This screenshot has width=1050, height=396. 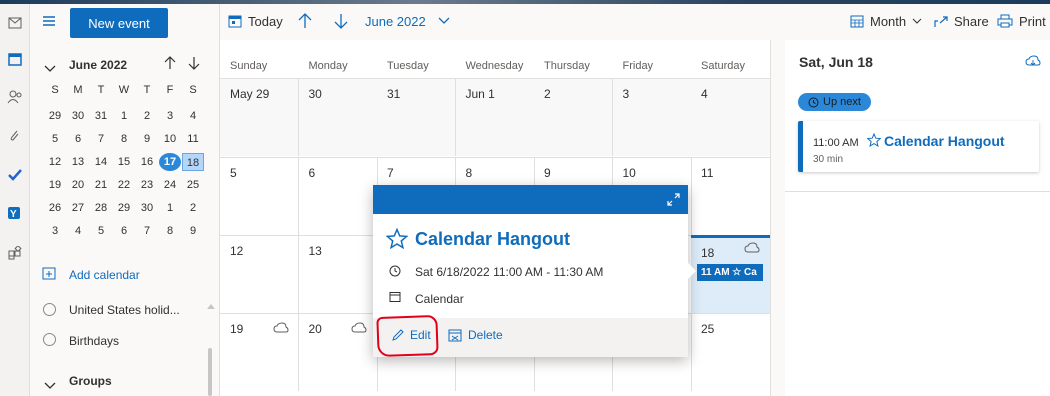 I want to click on mini-day: 14, so click(x=101, y=162).